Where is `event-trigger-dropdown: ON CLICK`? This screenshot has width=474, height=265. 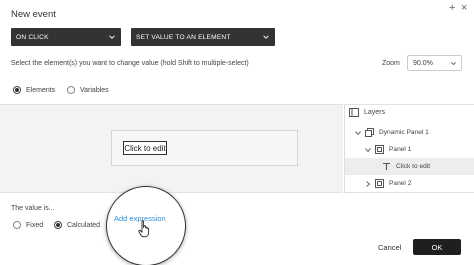
event-trigger-dropdown: ON CLICK is located at coordinates (66, 37).